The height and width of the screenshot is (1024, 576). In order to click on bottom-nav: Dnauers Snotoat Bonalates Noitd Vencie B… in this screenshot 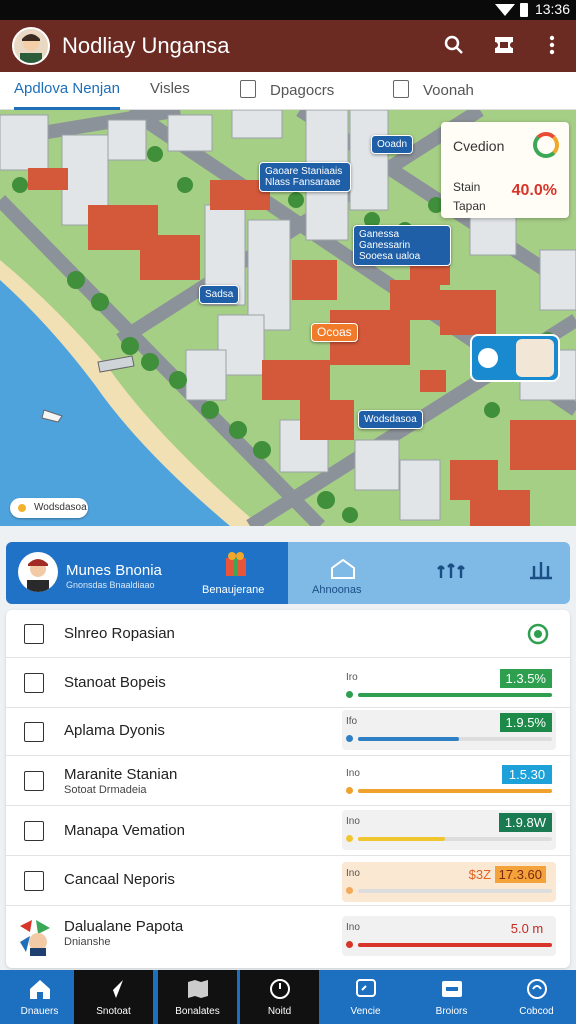, I will do `click(288, 997)`.